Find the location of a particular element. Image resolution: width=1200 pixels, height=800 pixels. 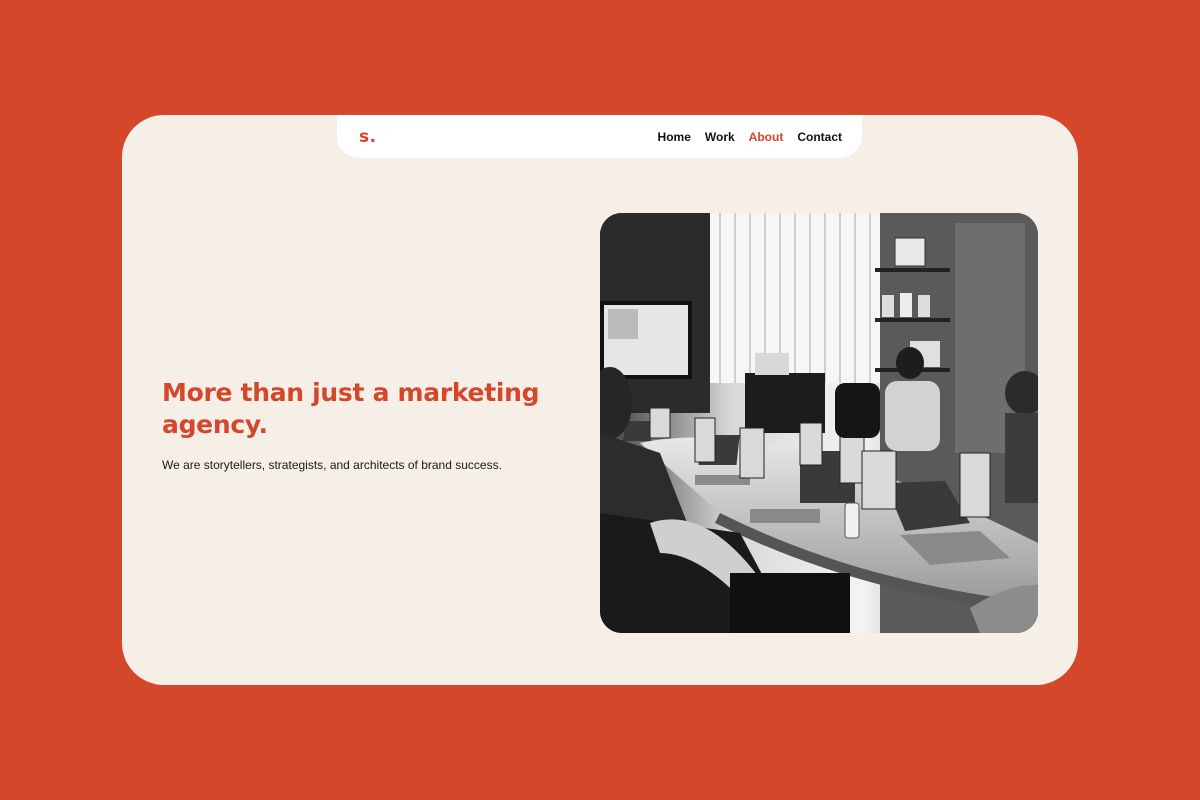

top-navbar: s. Home Work About Contact is located at coordinates (599, 136).